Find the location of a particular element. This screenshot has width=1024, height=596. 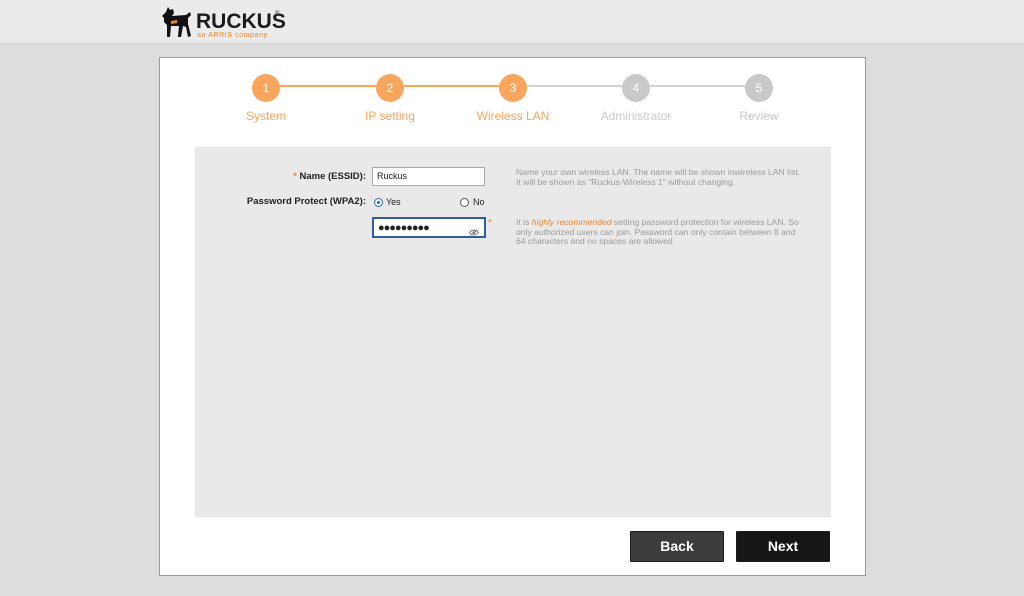

password-protect-yes-label: Yes is located at coordinates (393, 202).